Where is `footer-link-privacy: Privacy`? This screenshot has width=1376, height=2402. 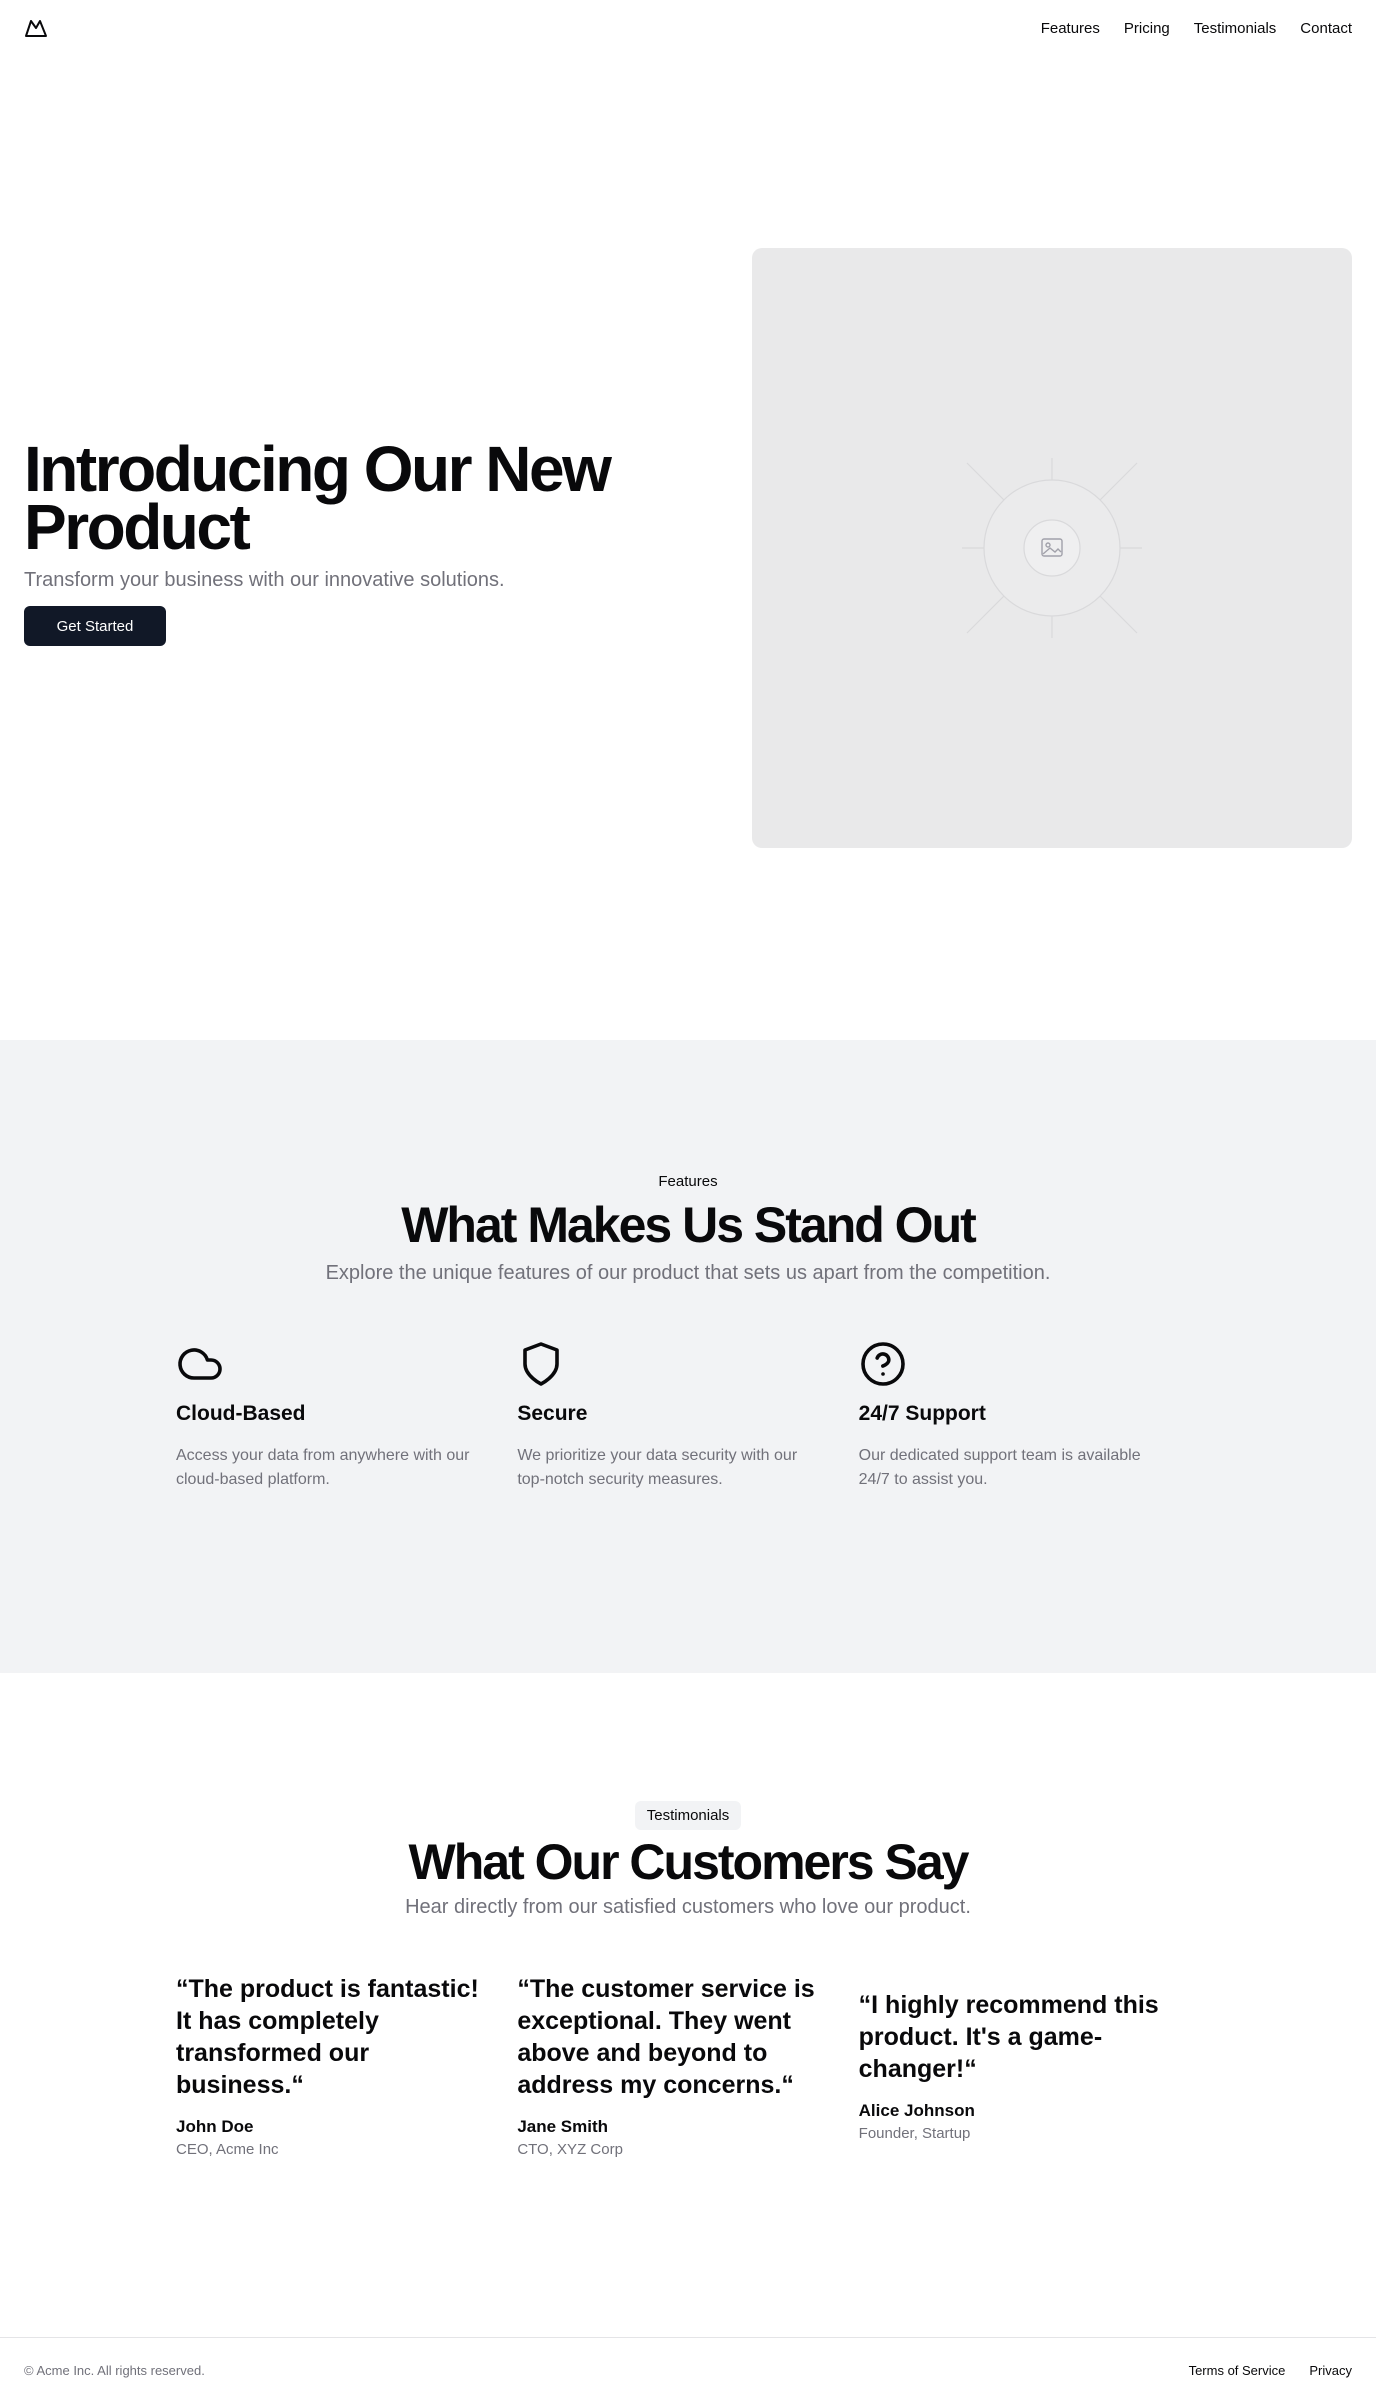 footer-link-privacy: Privacy is located at coordinates (1330, 2370).